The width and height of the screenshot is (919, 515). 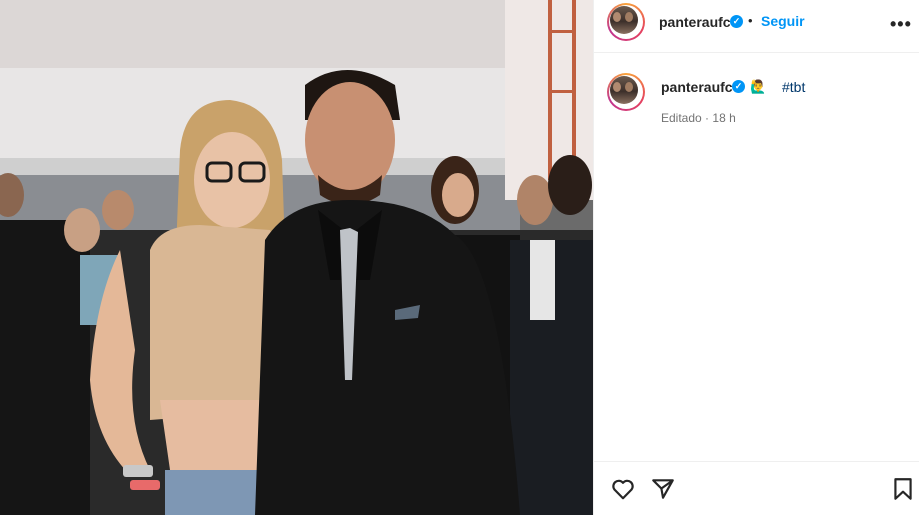 I want to click on share-icon, so click(x=663, y=489).